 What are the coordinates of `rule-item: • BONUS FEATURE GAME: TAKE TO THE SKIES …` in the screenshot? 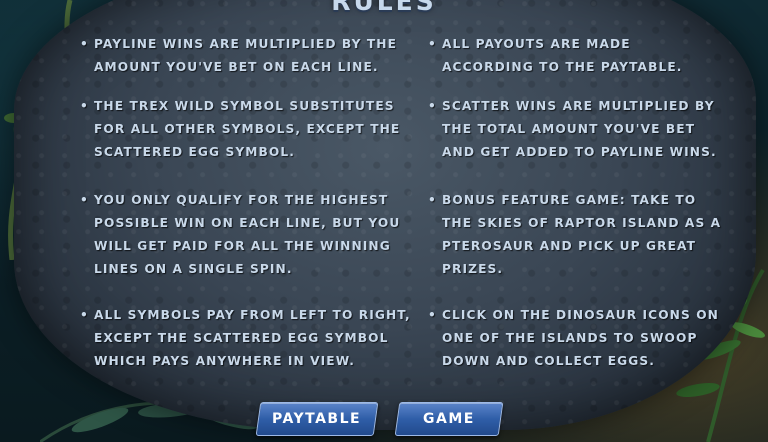 It's located at (574, 235).